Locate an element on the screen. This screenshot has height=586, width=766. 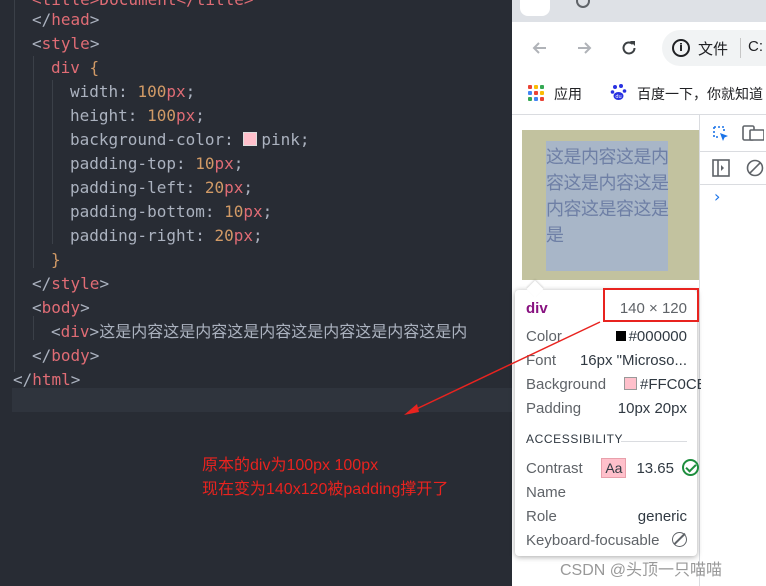
name-label: Name is located at coordinates (546, 492).